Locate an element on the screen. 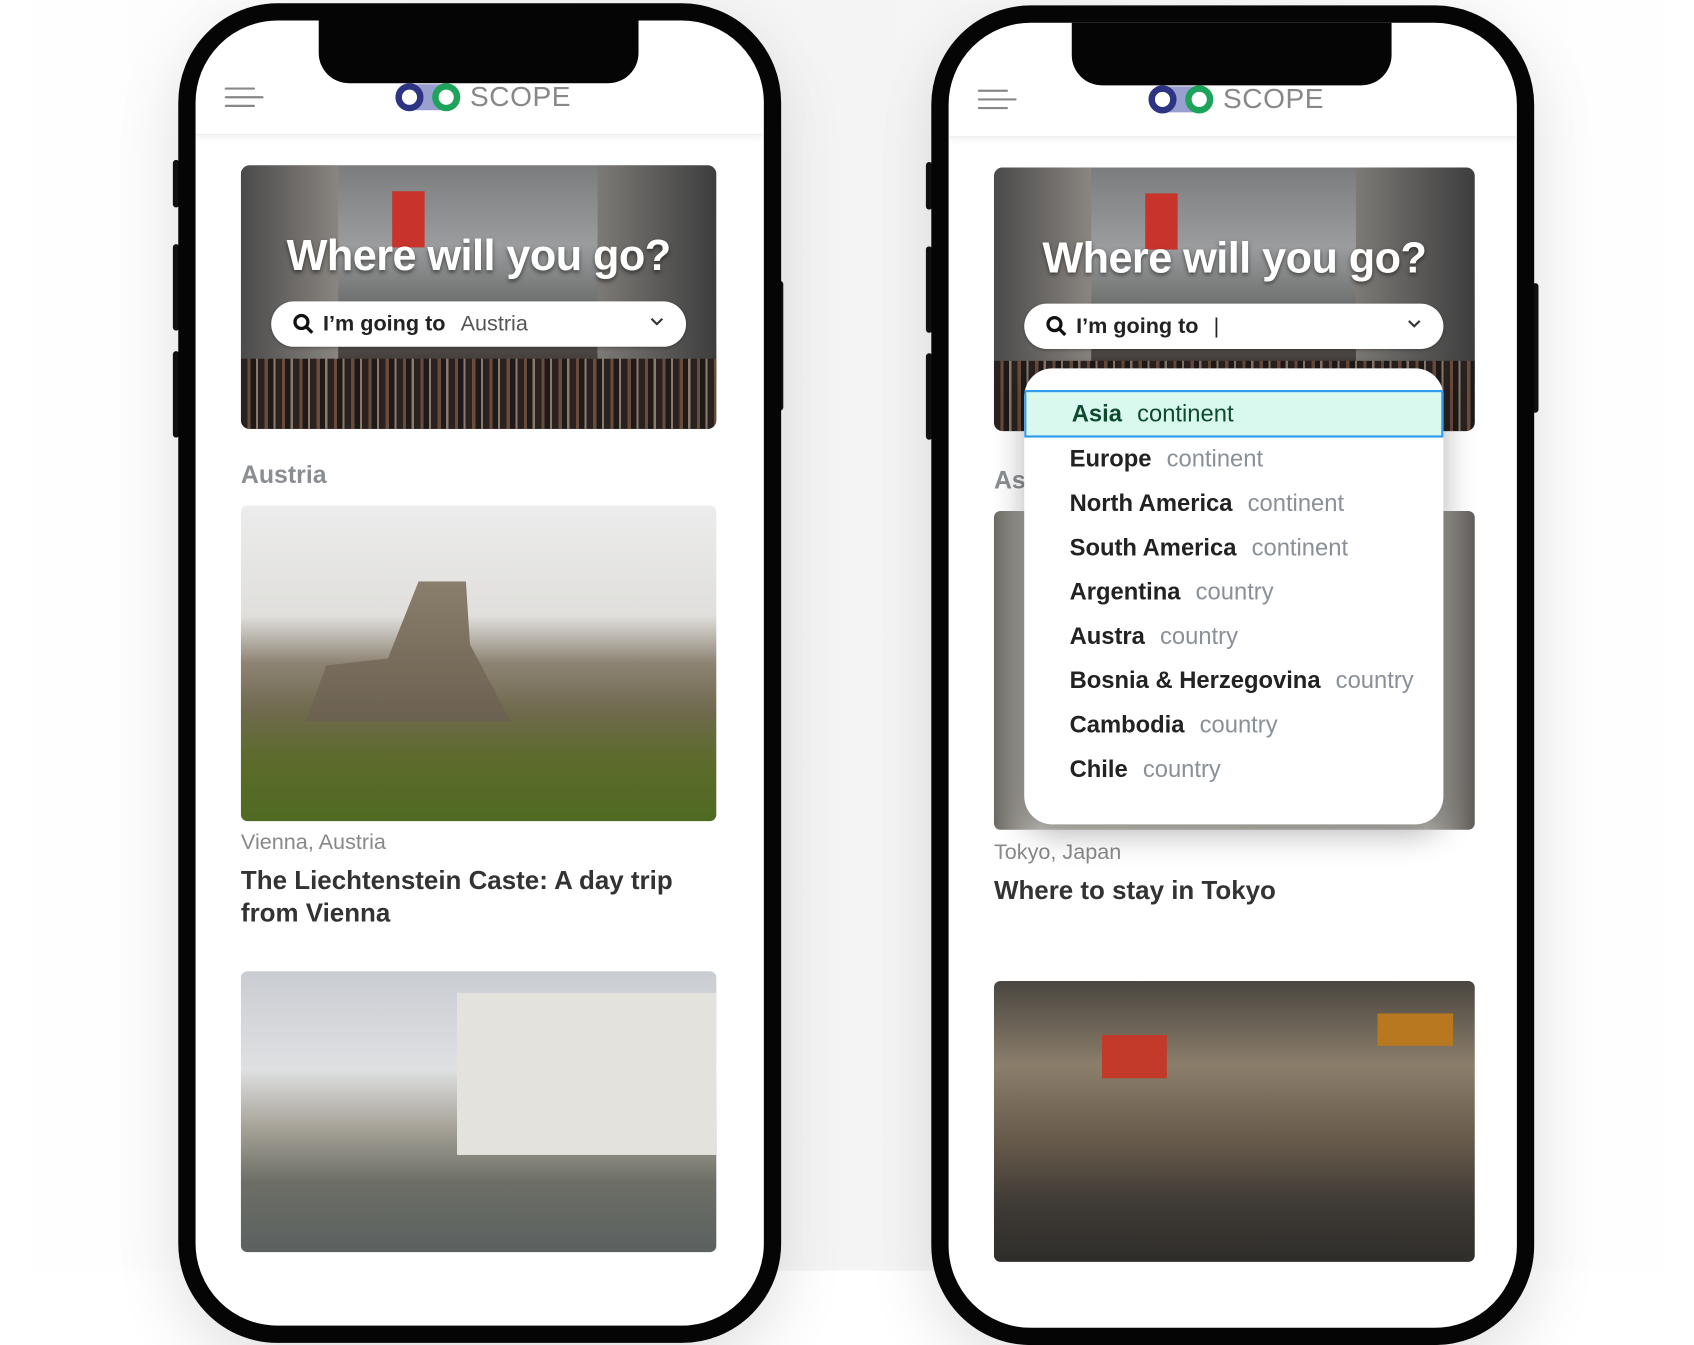 The width and height of the screenshot is (1694, 1345). hero-banner: Where will you go? I’m going to Austria is located at coordinates (478, 297).